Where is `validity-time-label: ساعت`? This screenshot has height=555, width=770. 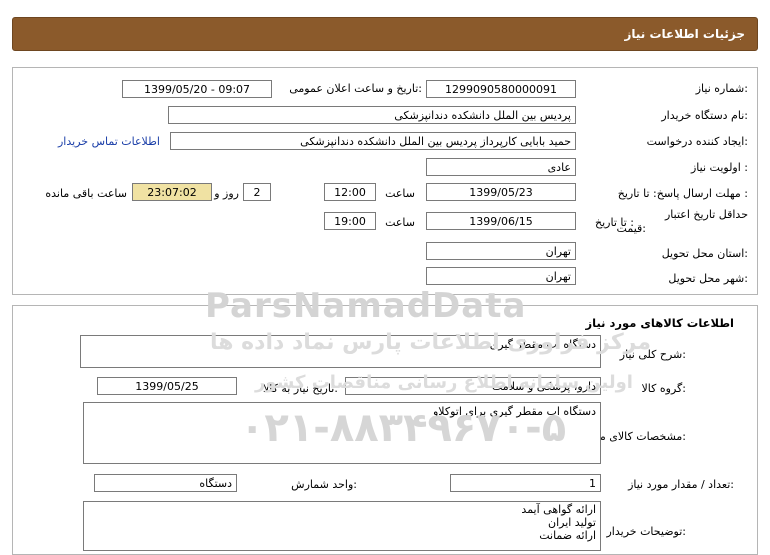 validity-time-label: ساعت is located at coordinates (400, 222).